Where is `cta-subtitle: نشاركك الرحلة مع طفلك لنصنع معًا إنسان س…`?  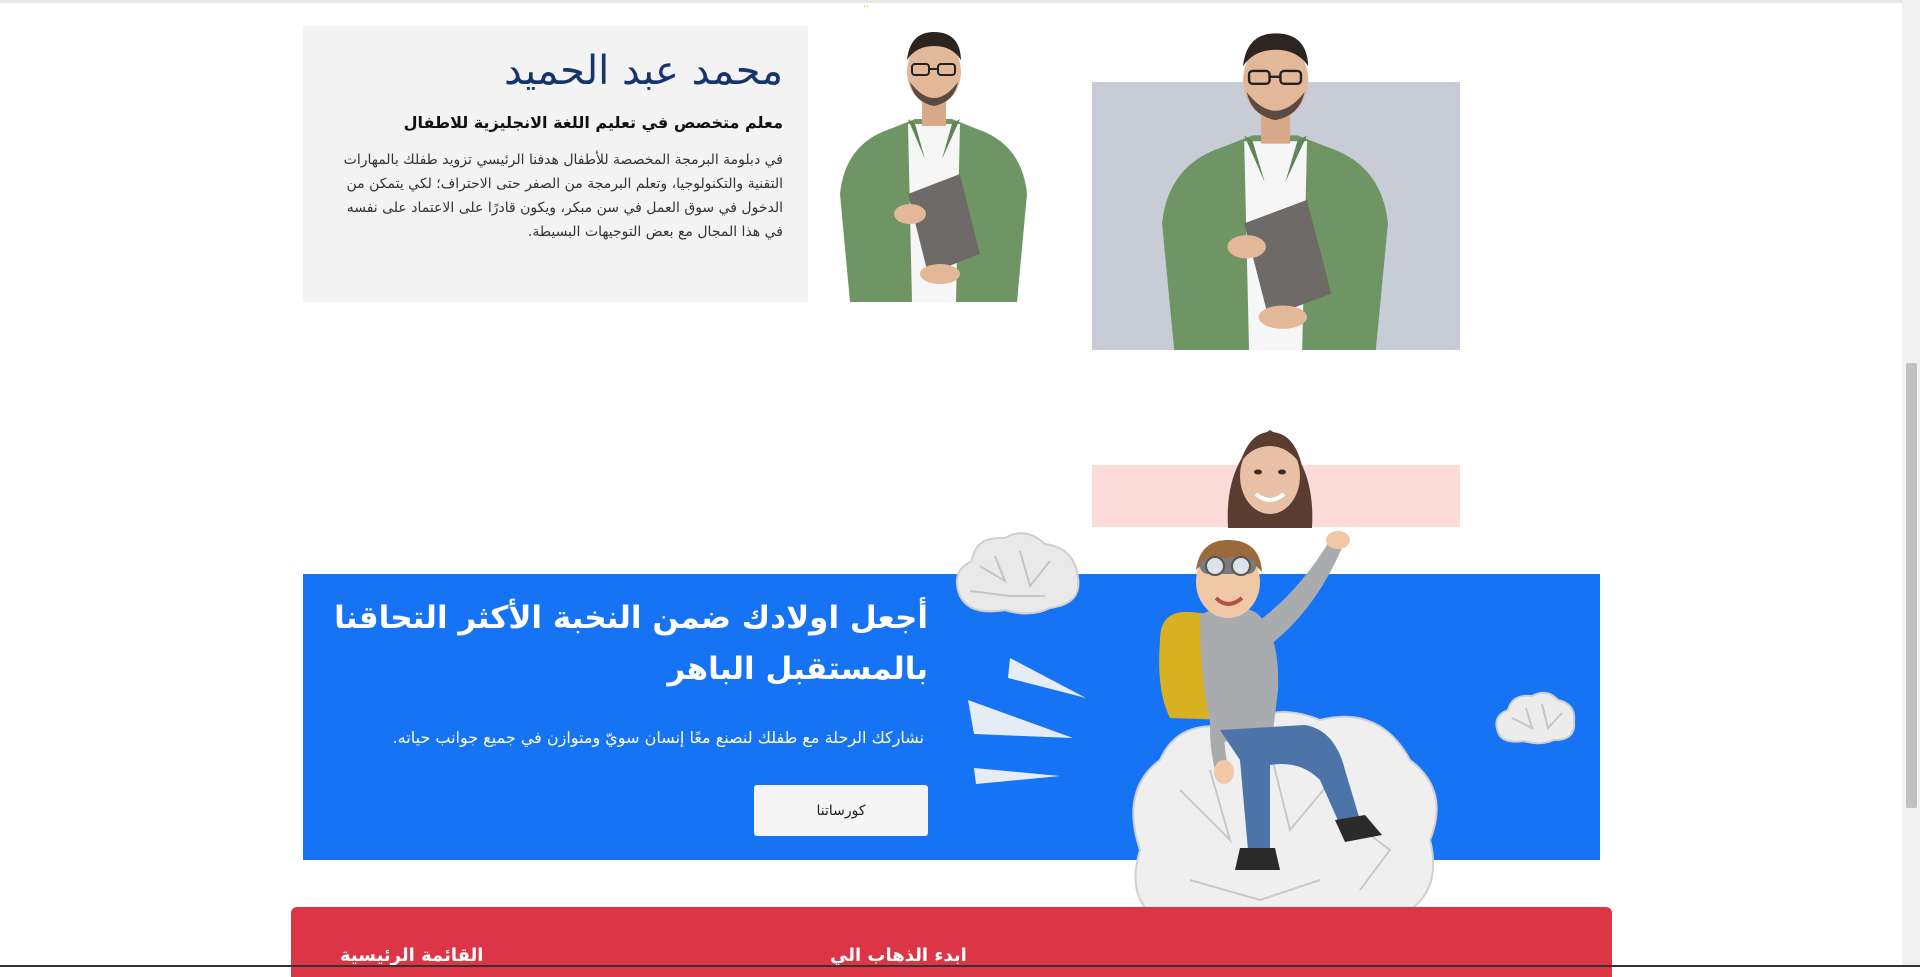 cta-subtitle: نشاركك الرحلة مع طفلك لنصنع معًا إنسان س… is located at coordinates (658, 737).